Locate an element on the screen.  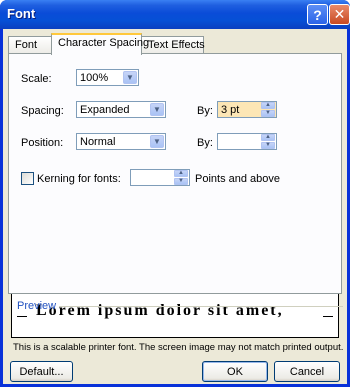
spacing-dropdown: Expanded ▼ is located at coordinates (121, 109).